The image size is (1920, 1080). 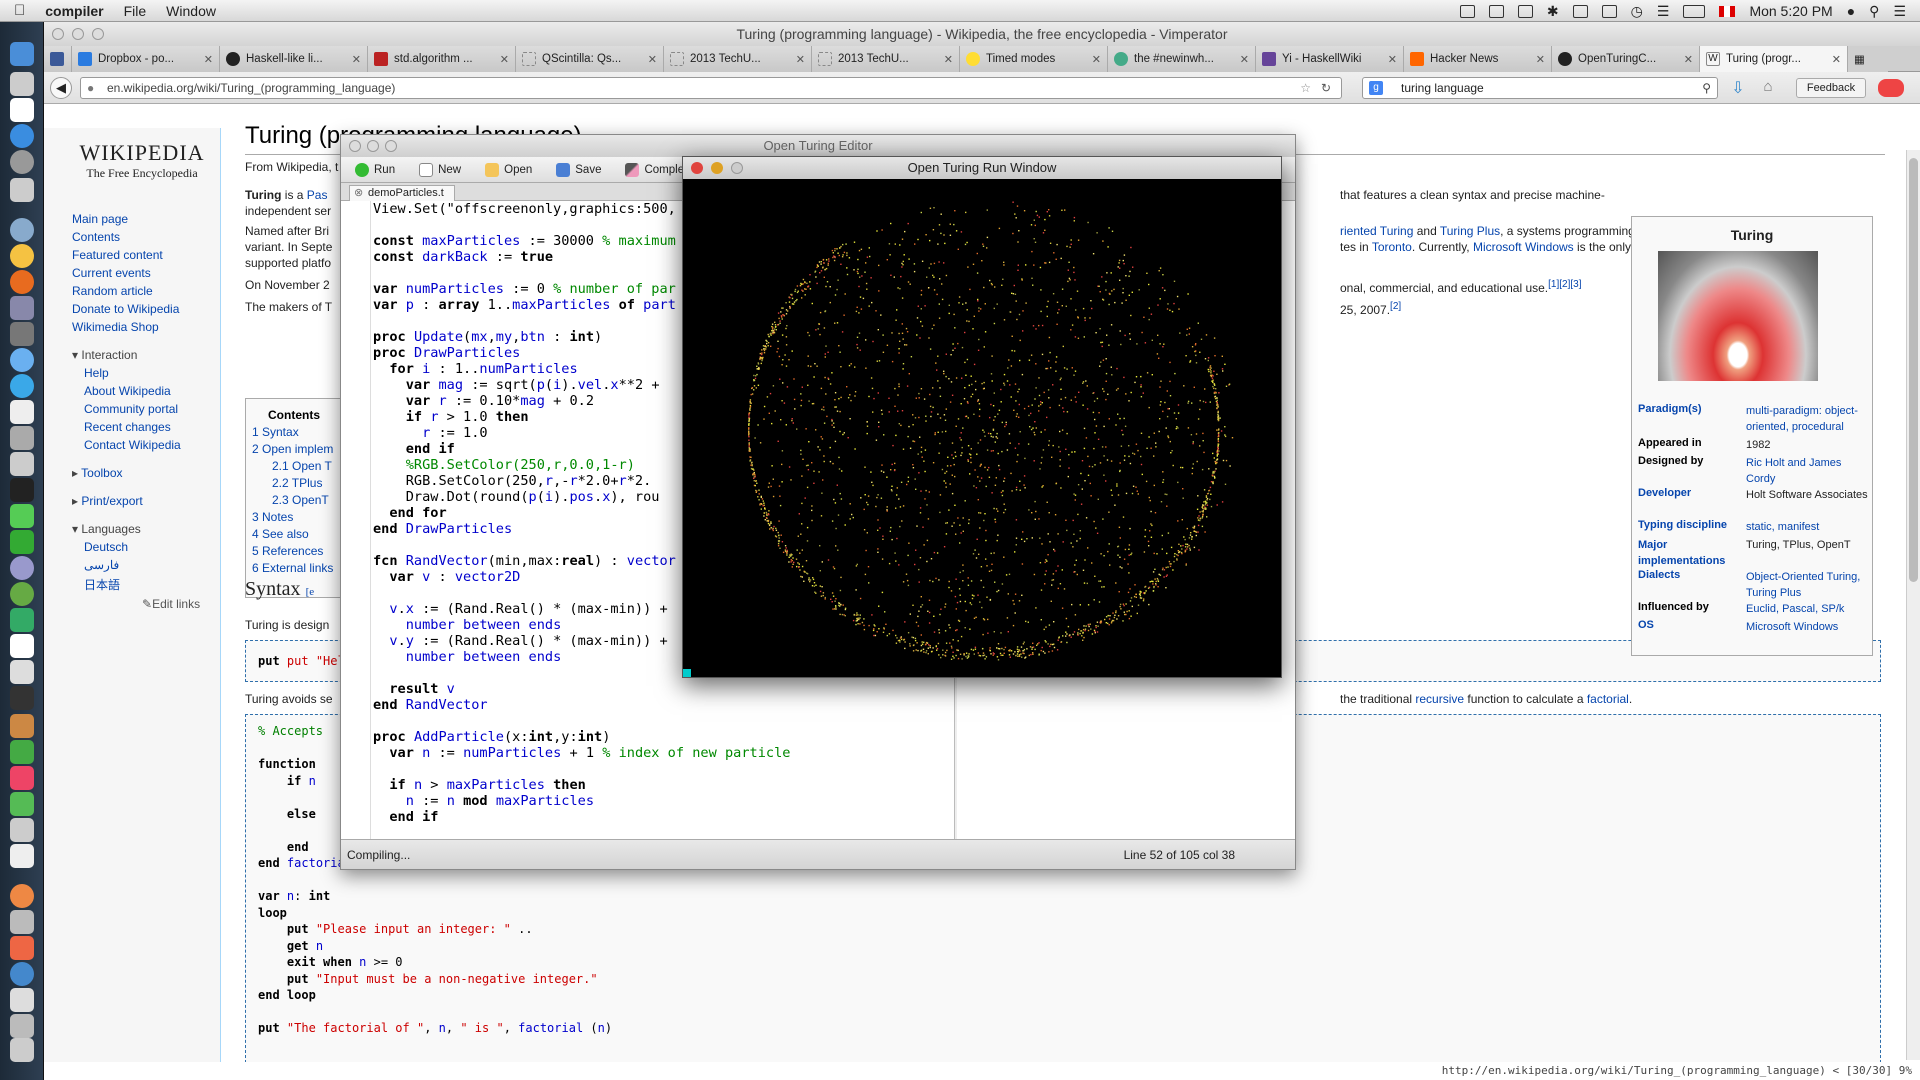 I want to click on back-button: ◀, so click(x=61, y=88).